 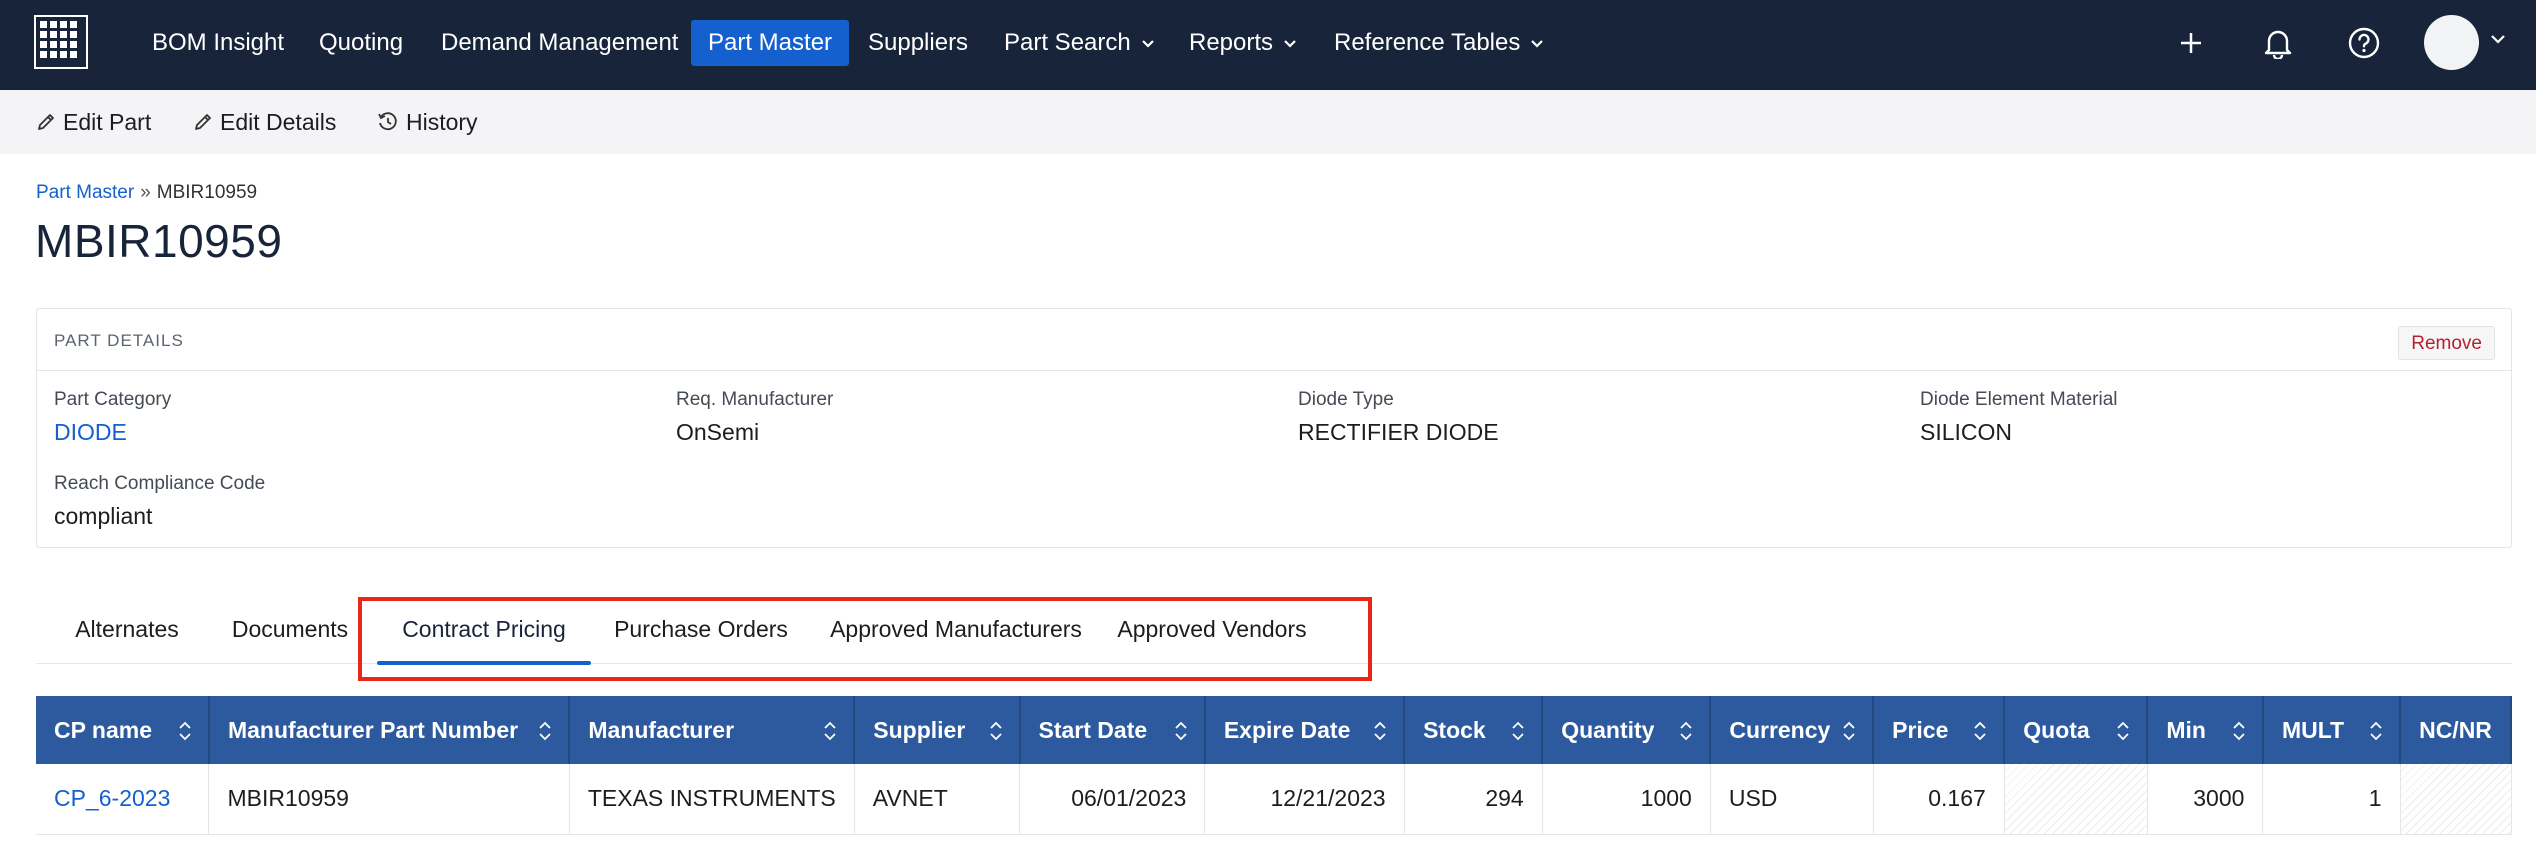 What do you see at coordinates (107, 121) in the screenshot?
I see `edit-part-label: Edit Part` at bounding box center [107, 121].